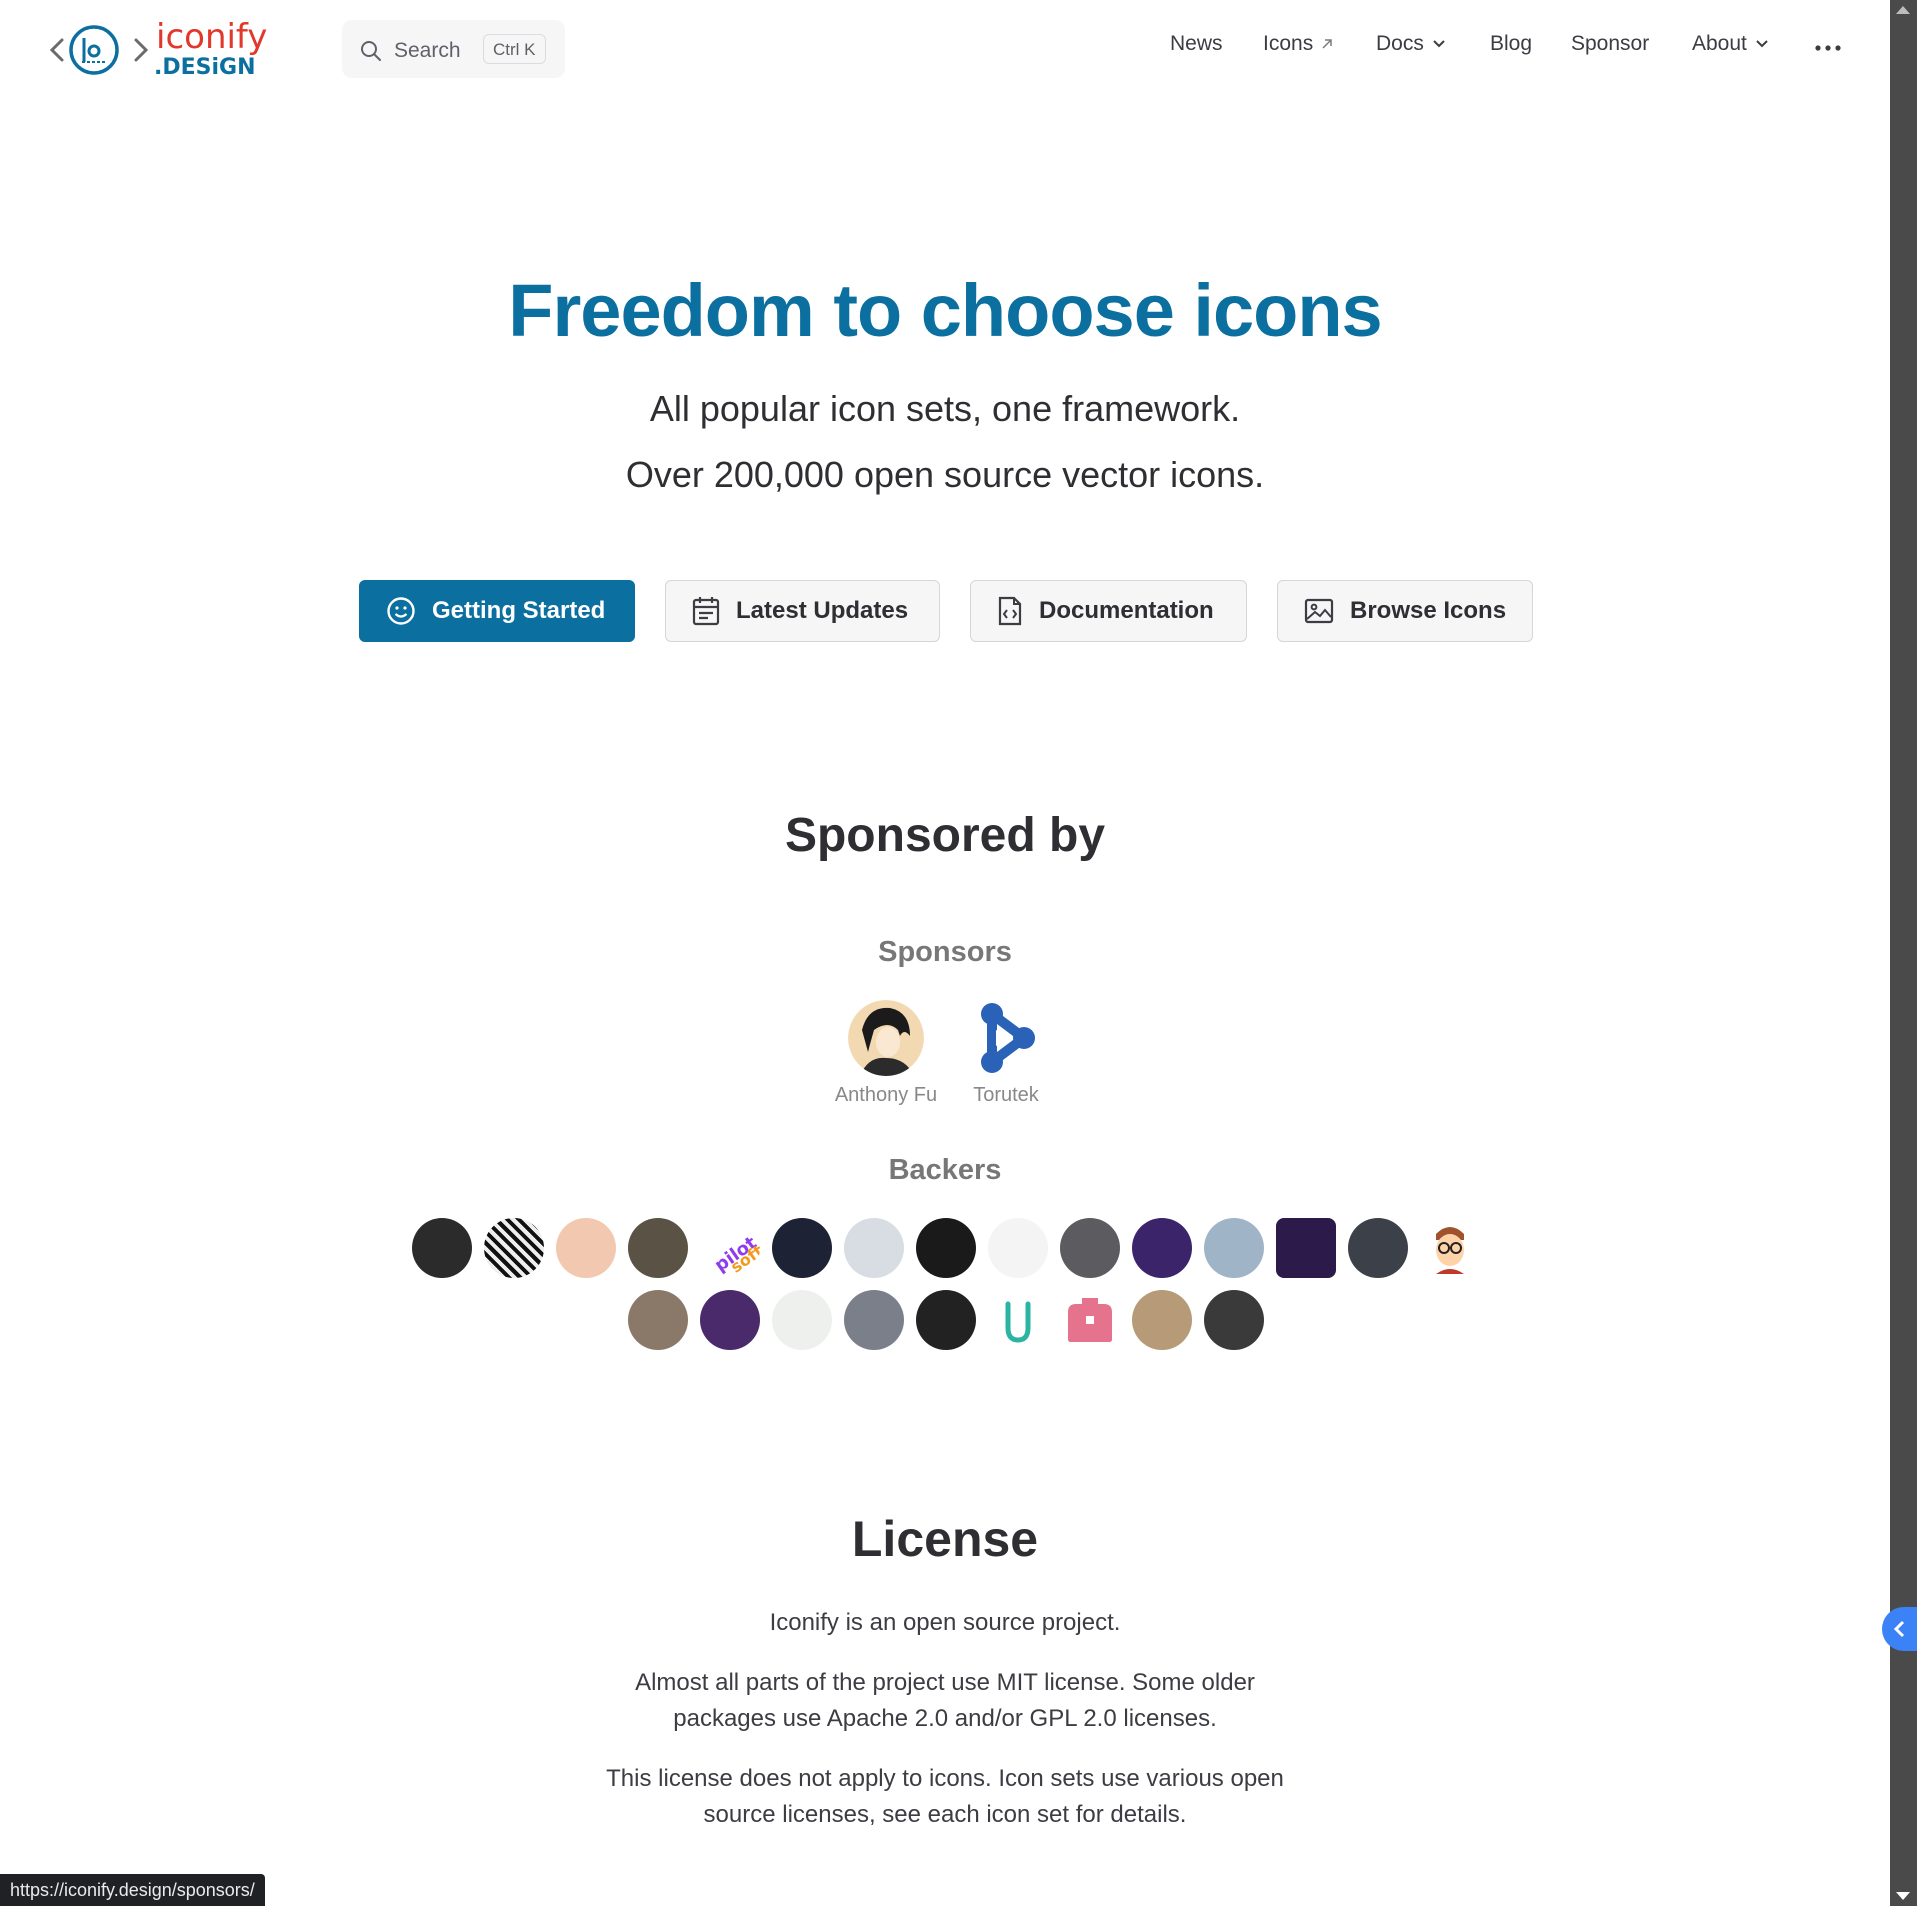 This screenshot has height=1906, width=1917. What do you see at coordinates (1400, 43) in the screenshot?
I see `nav-docs-label: Docs` at bounding box center [1400, 43].